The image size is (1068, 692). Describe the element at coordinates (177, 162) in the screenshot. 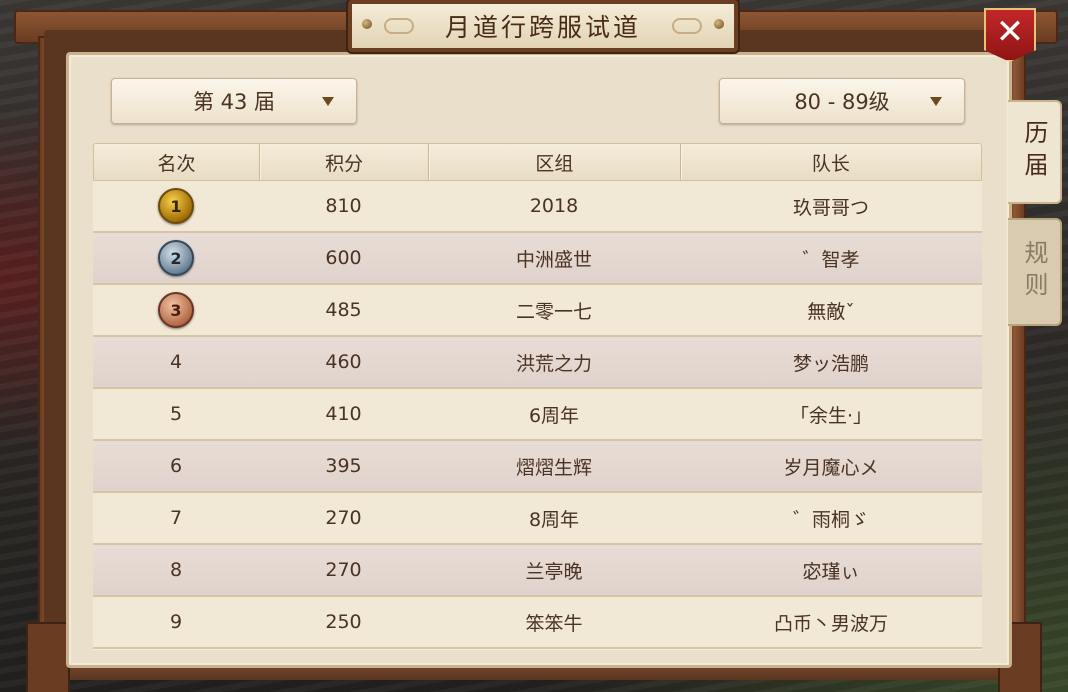

I see `header-rank: 名次` at that location.